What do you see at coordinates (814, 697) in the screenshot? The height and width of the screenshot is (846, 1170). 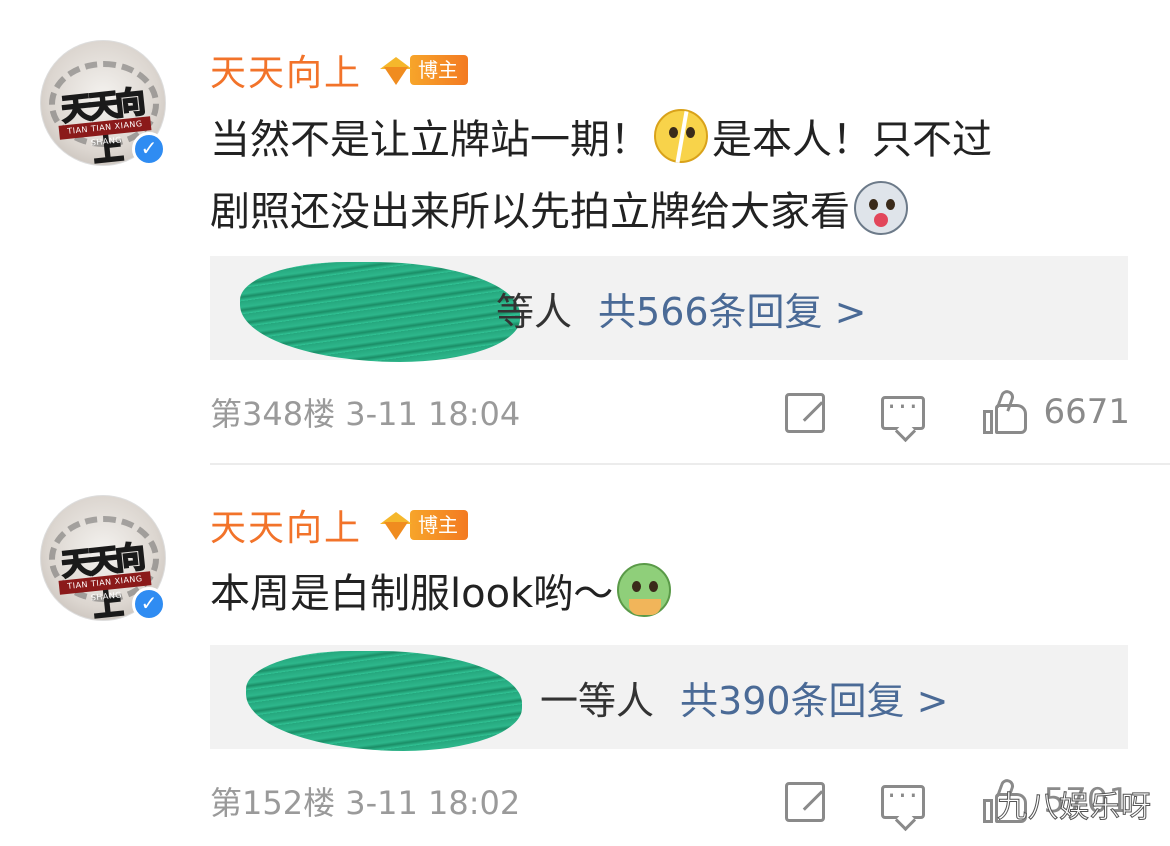 I see `reply-count-link: 共390条回复 >` at bounding box center [814, 697].